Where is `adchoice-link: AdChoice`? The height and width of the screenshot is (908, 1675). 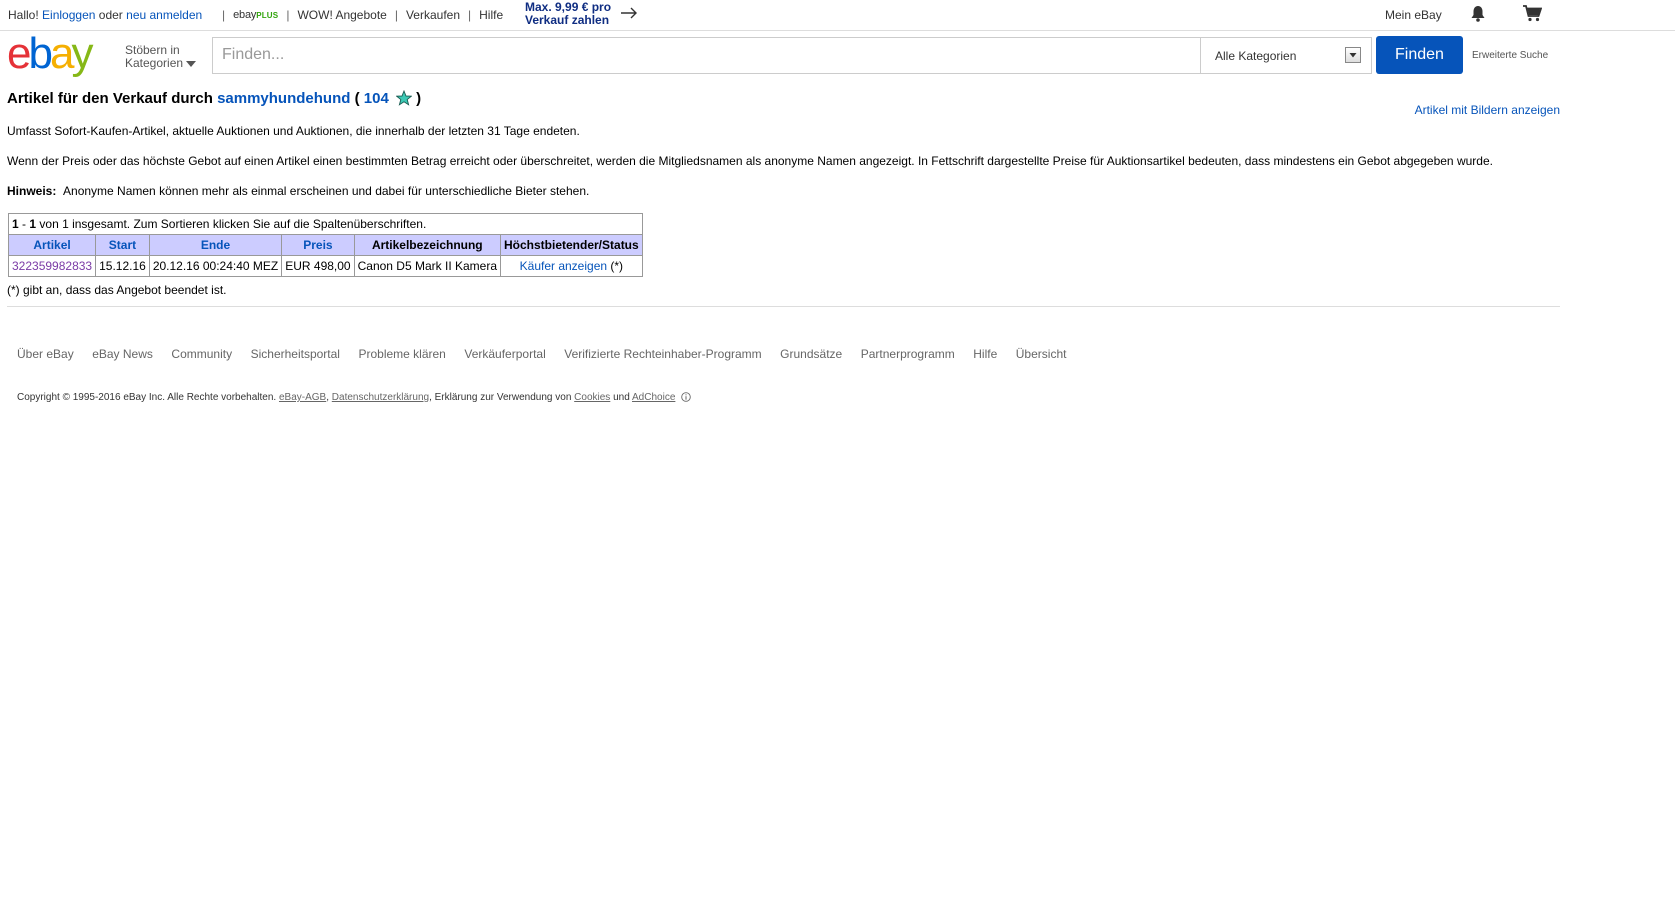 adchoice-link: AdChoice is located at coordinates (653, 397).